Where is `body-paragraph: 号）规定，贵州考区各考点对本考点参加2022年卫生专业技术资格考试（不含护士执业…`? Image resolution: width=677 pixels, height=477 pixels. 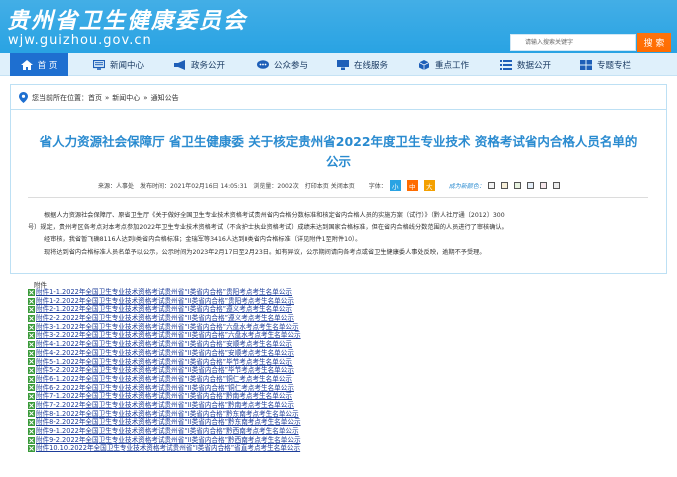 body-paragraph: 号）规定，贵州考区各考点对本考点参加2022年卫生专业技术资格考试（不含护士执业… is located at coordinates (268, 227).